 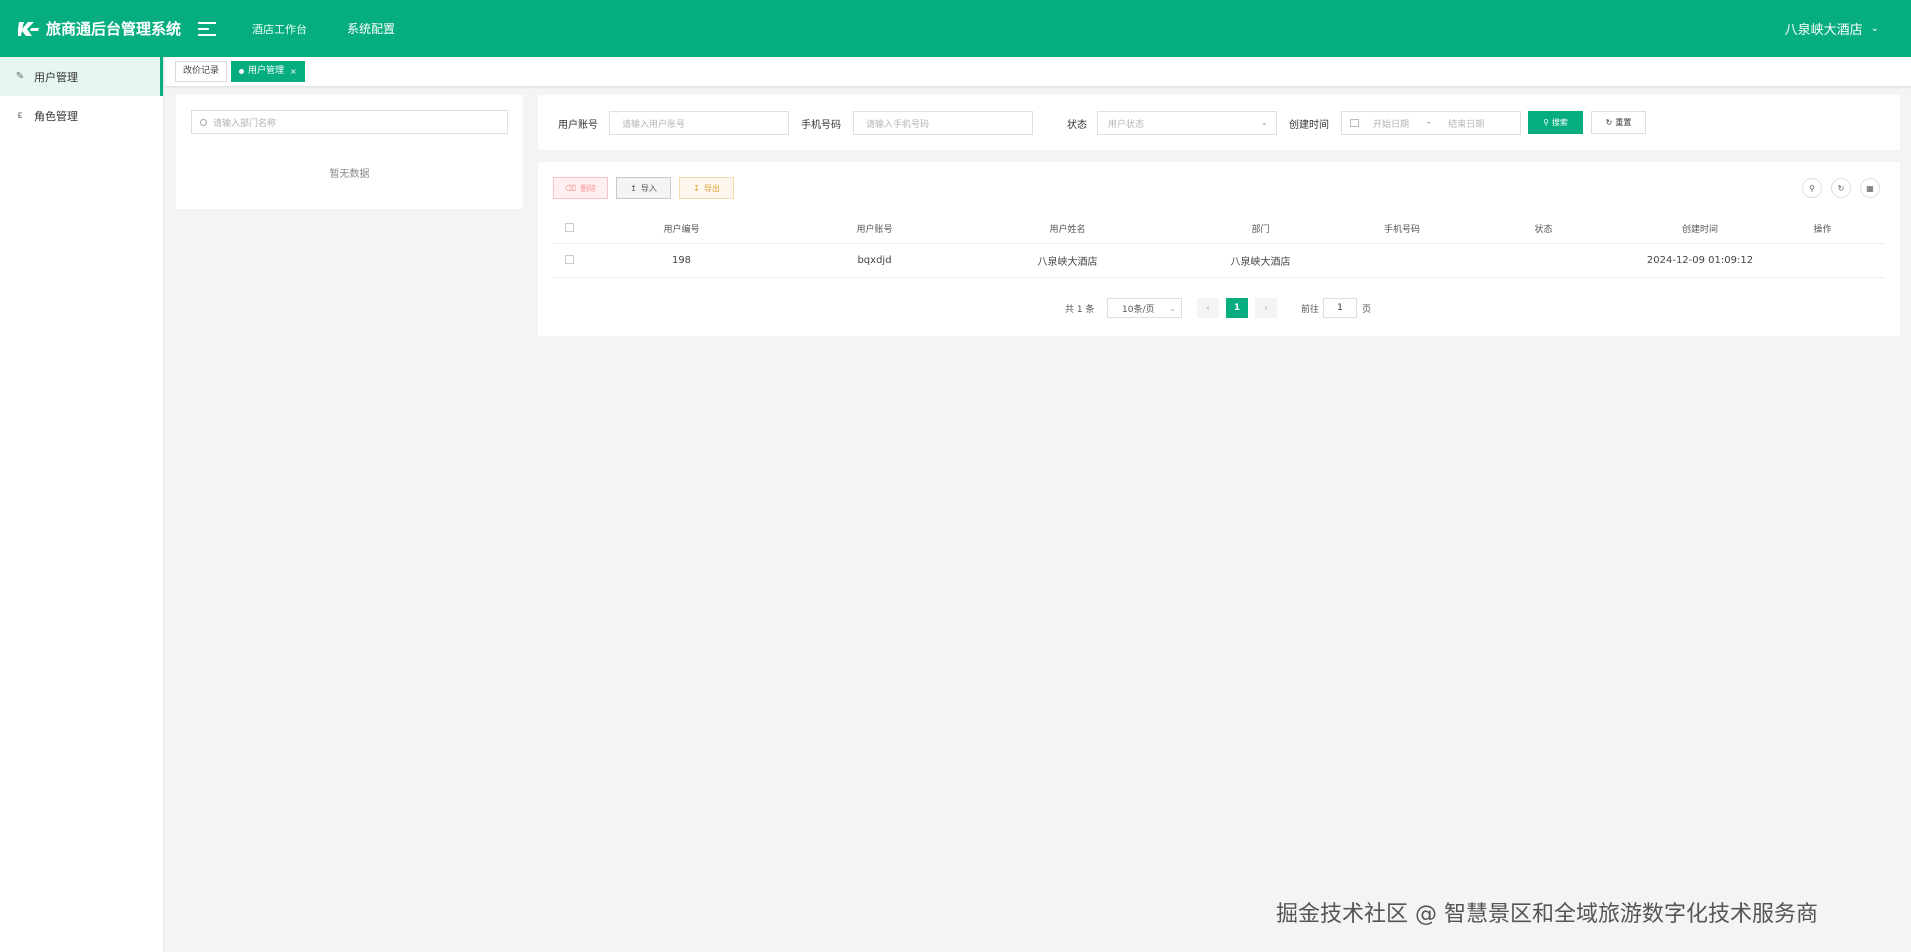 I want to click on delete-button: ⌫ 删除, so click(x=580, y=188).